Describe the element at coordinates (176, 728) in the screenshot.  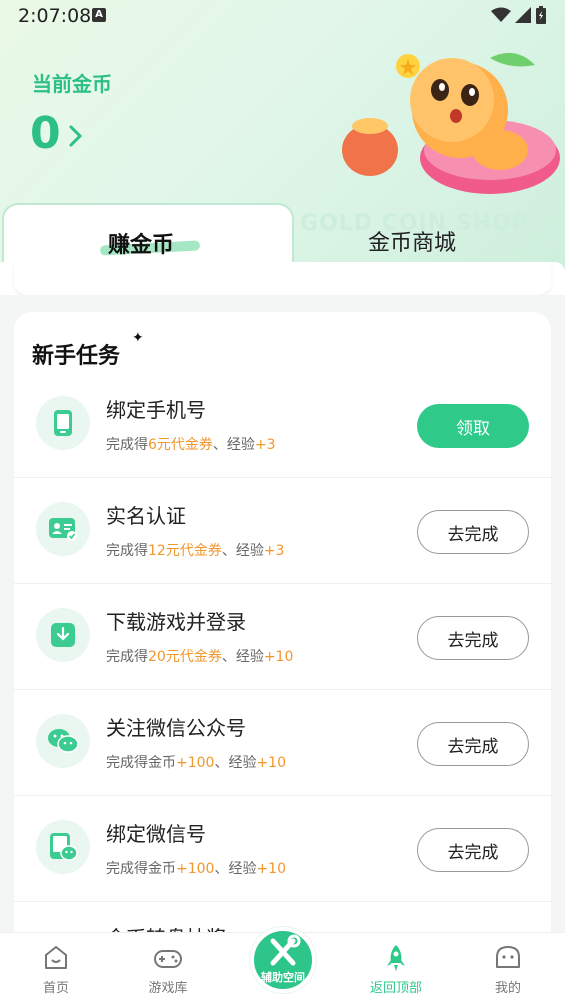
I see `task-name: 关注微信公众号` at that location.